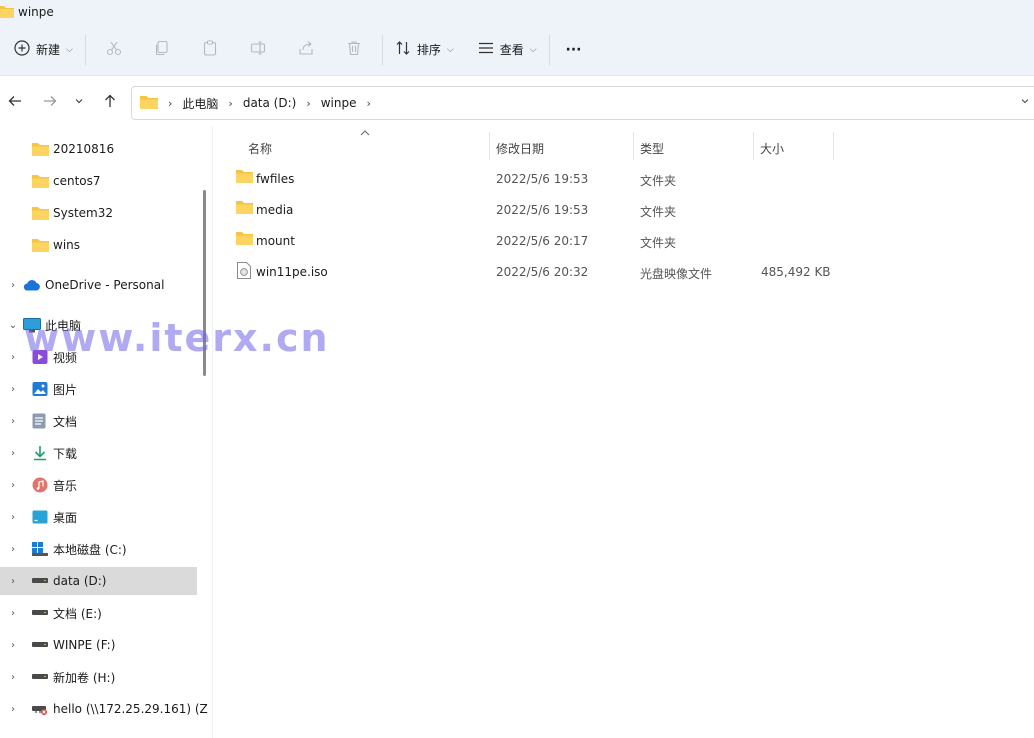 Image resolution: width=1034 pixels, height=738 pixels. I want to click on sidebar-item-centos7: centos7, so click(98, 181).